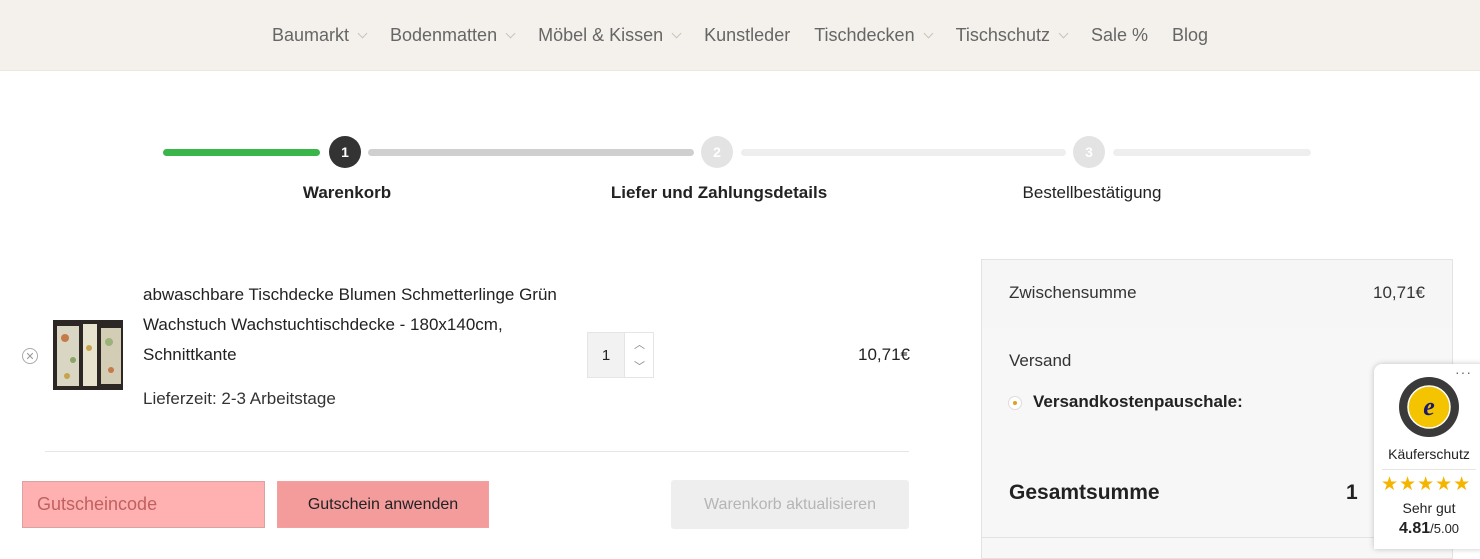 This screenshot has height=559, width=1480. What do you see at coordinates (1089, 152) in the screenshot?
I see `step-3-number: 3` at bounding box center [1089, 152].